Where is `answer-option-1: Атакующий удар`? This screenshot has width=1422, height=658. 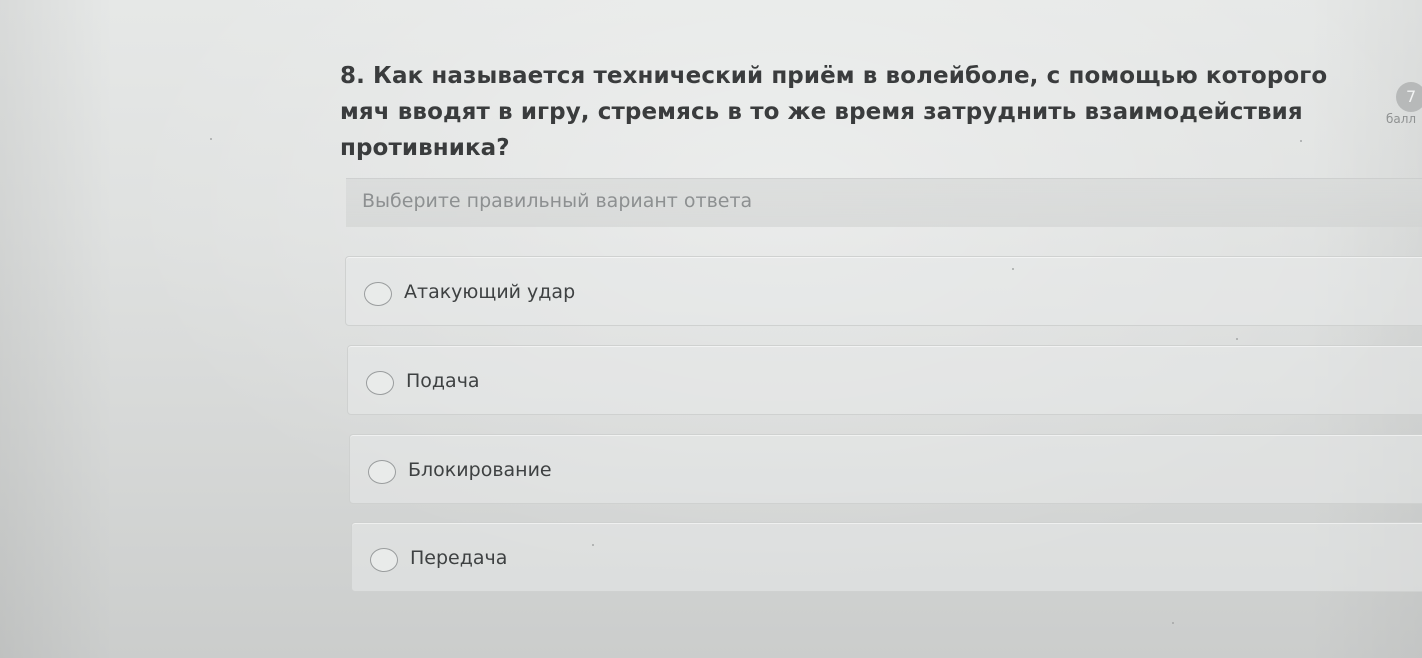 answer-option-1: Атакующий удар is located at coordinates (883, 291).